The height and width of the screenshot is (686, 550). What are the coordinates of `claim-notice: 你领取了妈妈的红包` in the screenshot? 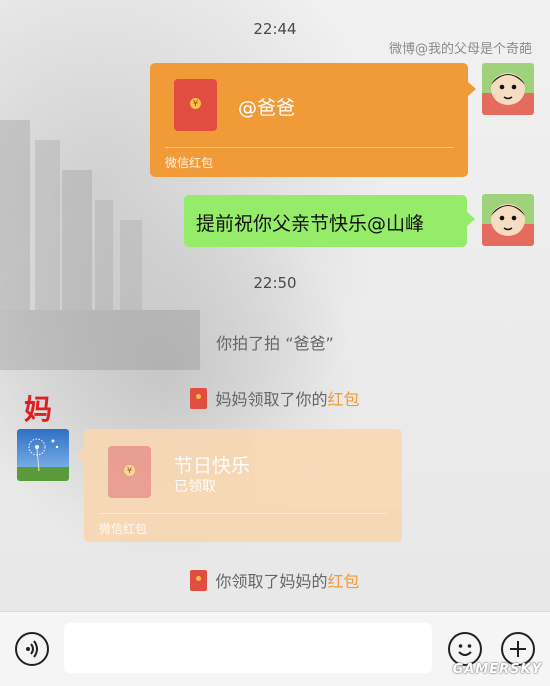 It's located at (275, 580).